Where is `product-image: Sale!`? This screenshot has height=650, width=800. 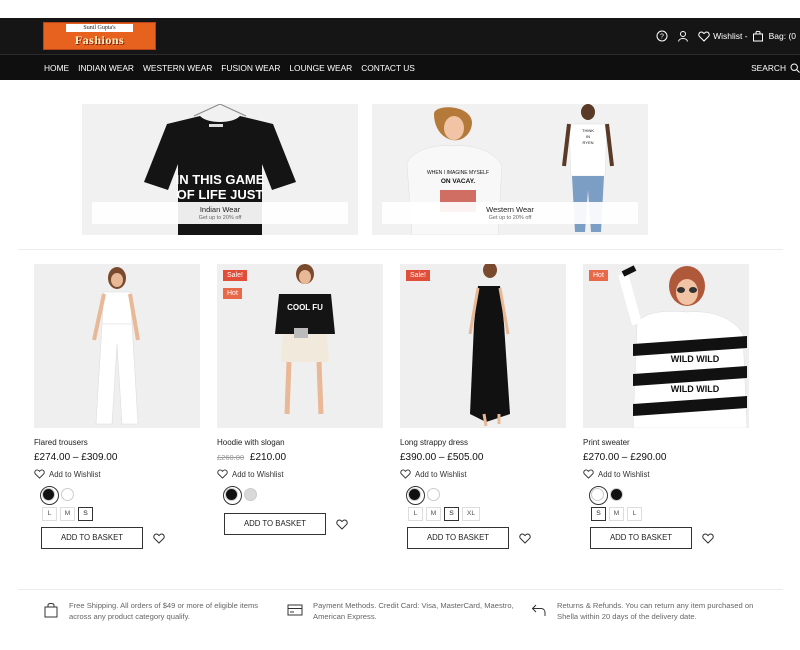 product-image: Sale! is located at coordinates (483, 346).